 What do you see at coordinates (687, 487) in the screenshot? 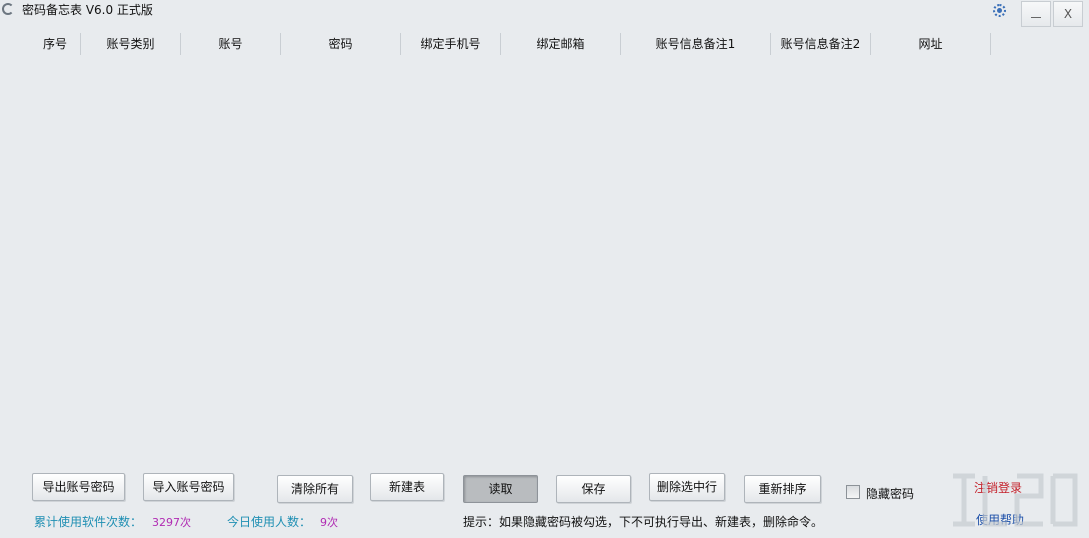
I see `delete-selected-row-button: 删除选中行` at bounding box center [687, 487].